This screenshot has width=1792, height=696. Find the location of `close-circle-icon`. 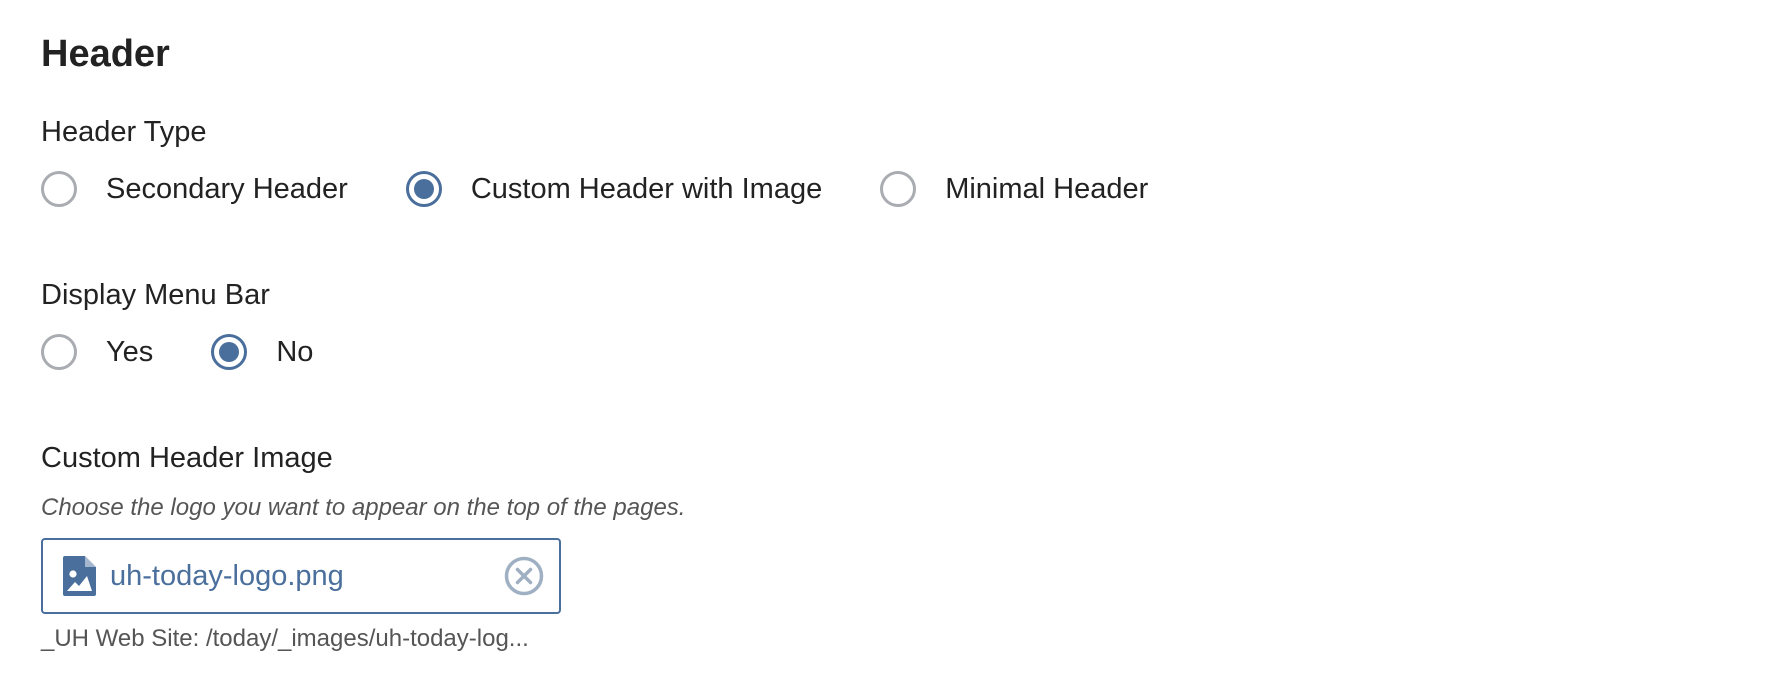

close-circle-icon is located at coordinates (524, 576).